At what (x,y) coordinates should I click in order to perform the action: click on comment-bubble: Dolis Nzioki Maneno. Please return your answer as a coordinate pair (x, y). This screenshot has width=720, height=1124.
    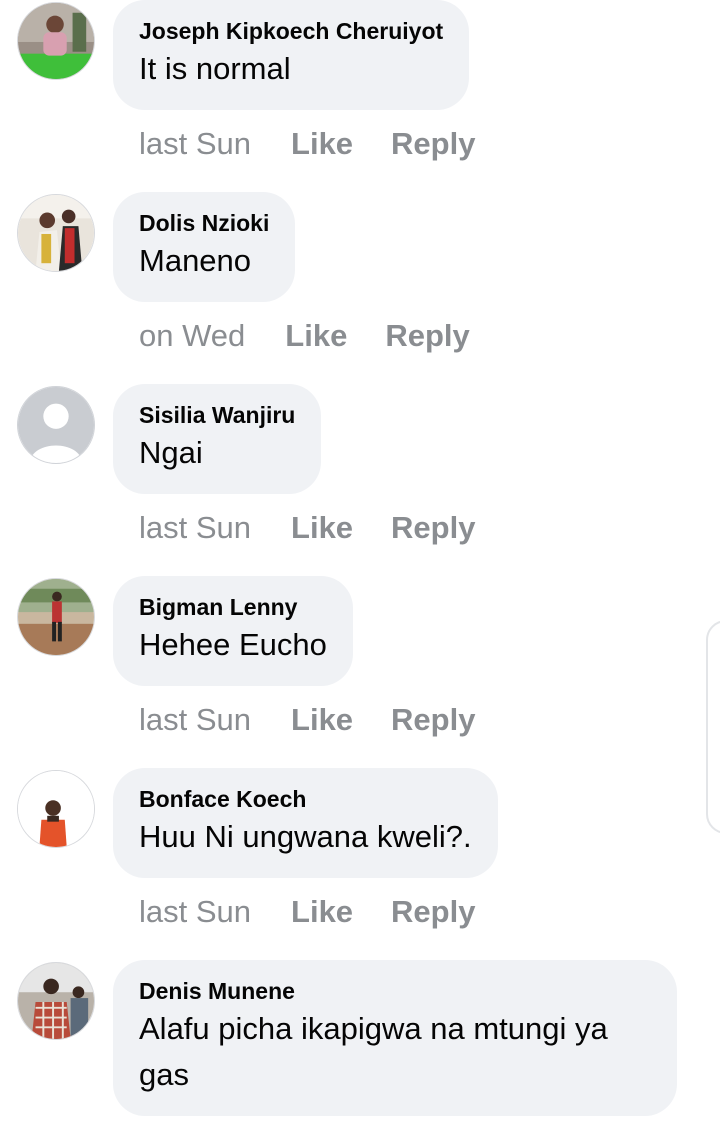
    Looking at the image, I should click on (204, 247).